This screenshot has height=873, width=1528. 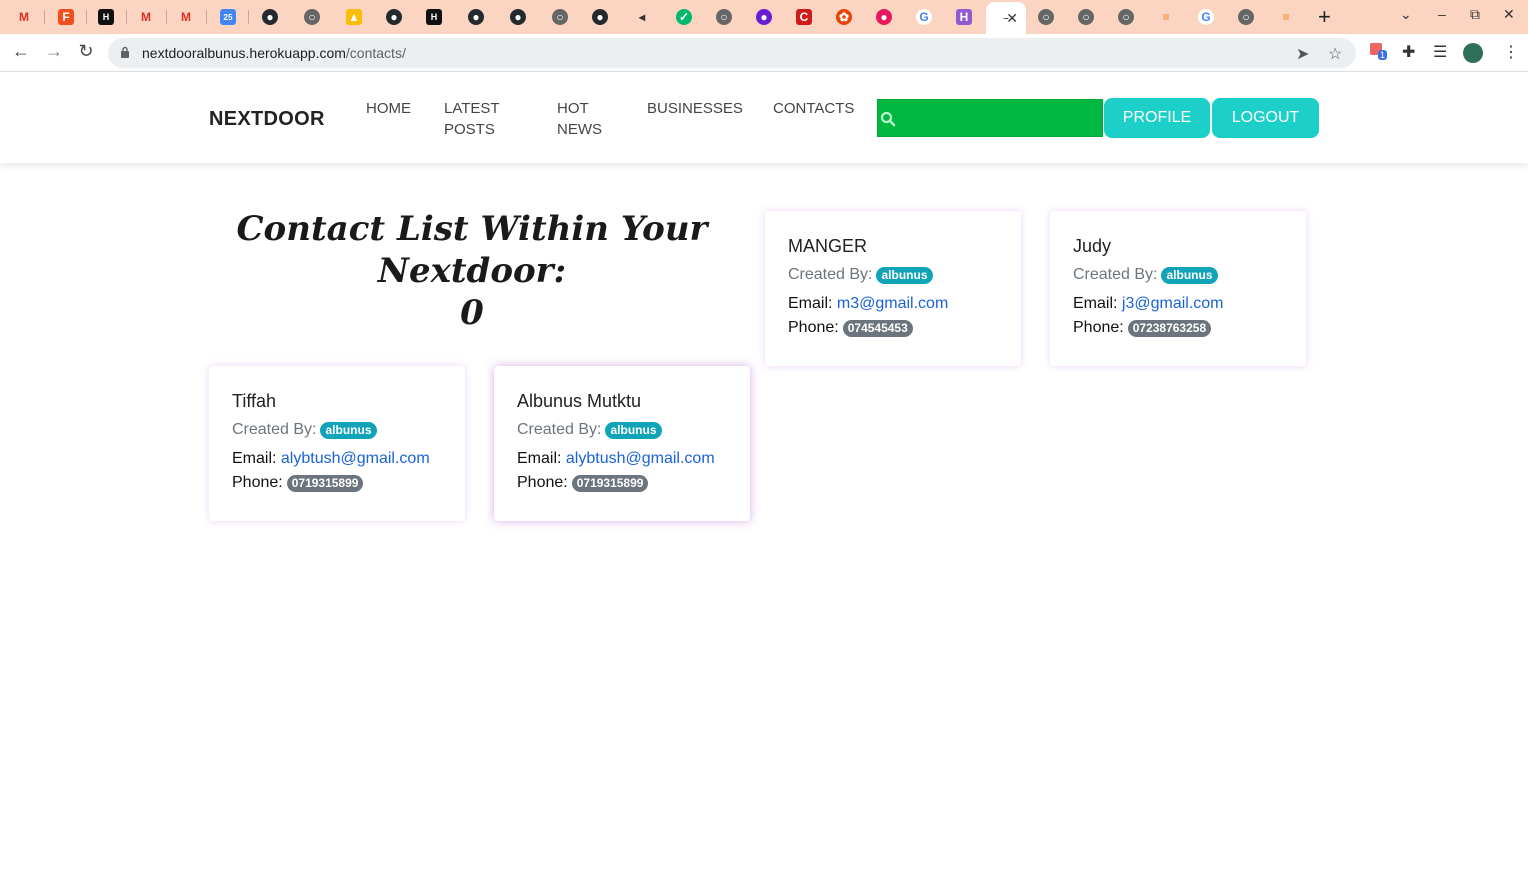 I want to click on email-link: m3@gmail.com, so click(x=892, y=303).